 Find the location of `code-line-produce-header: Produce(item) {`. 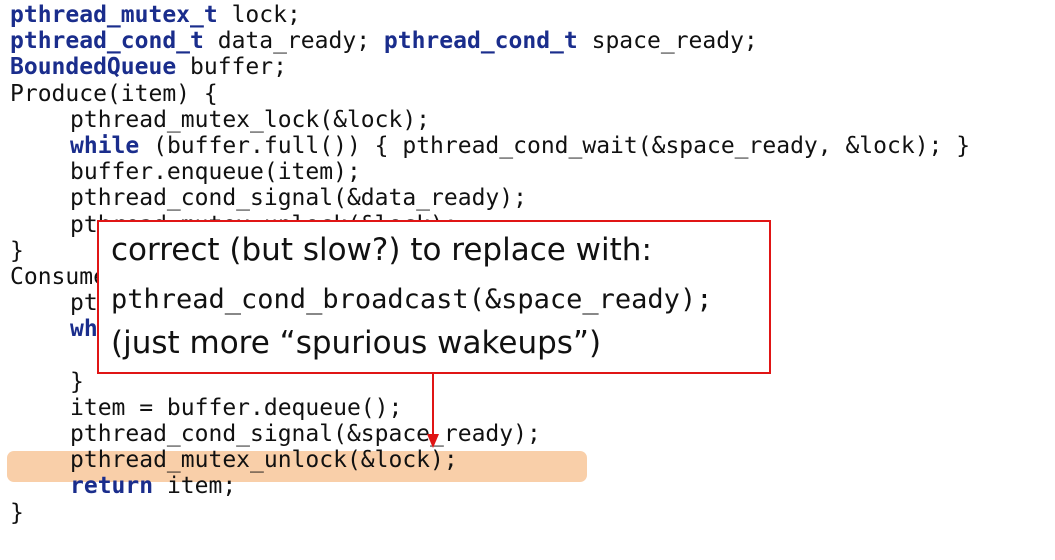

code-line-produce-header: Produce(item) { is located at coordinates (114, 93).